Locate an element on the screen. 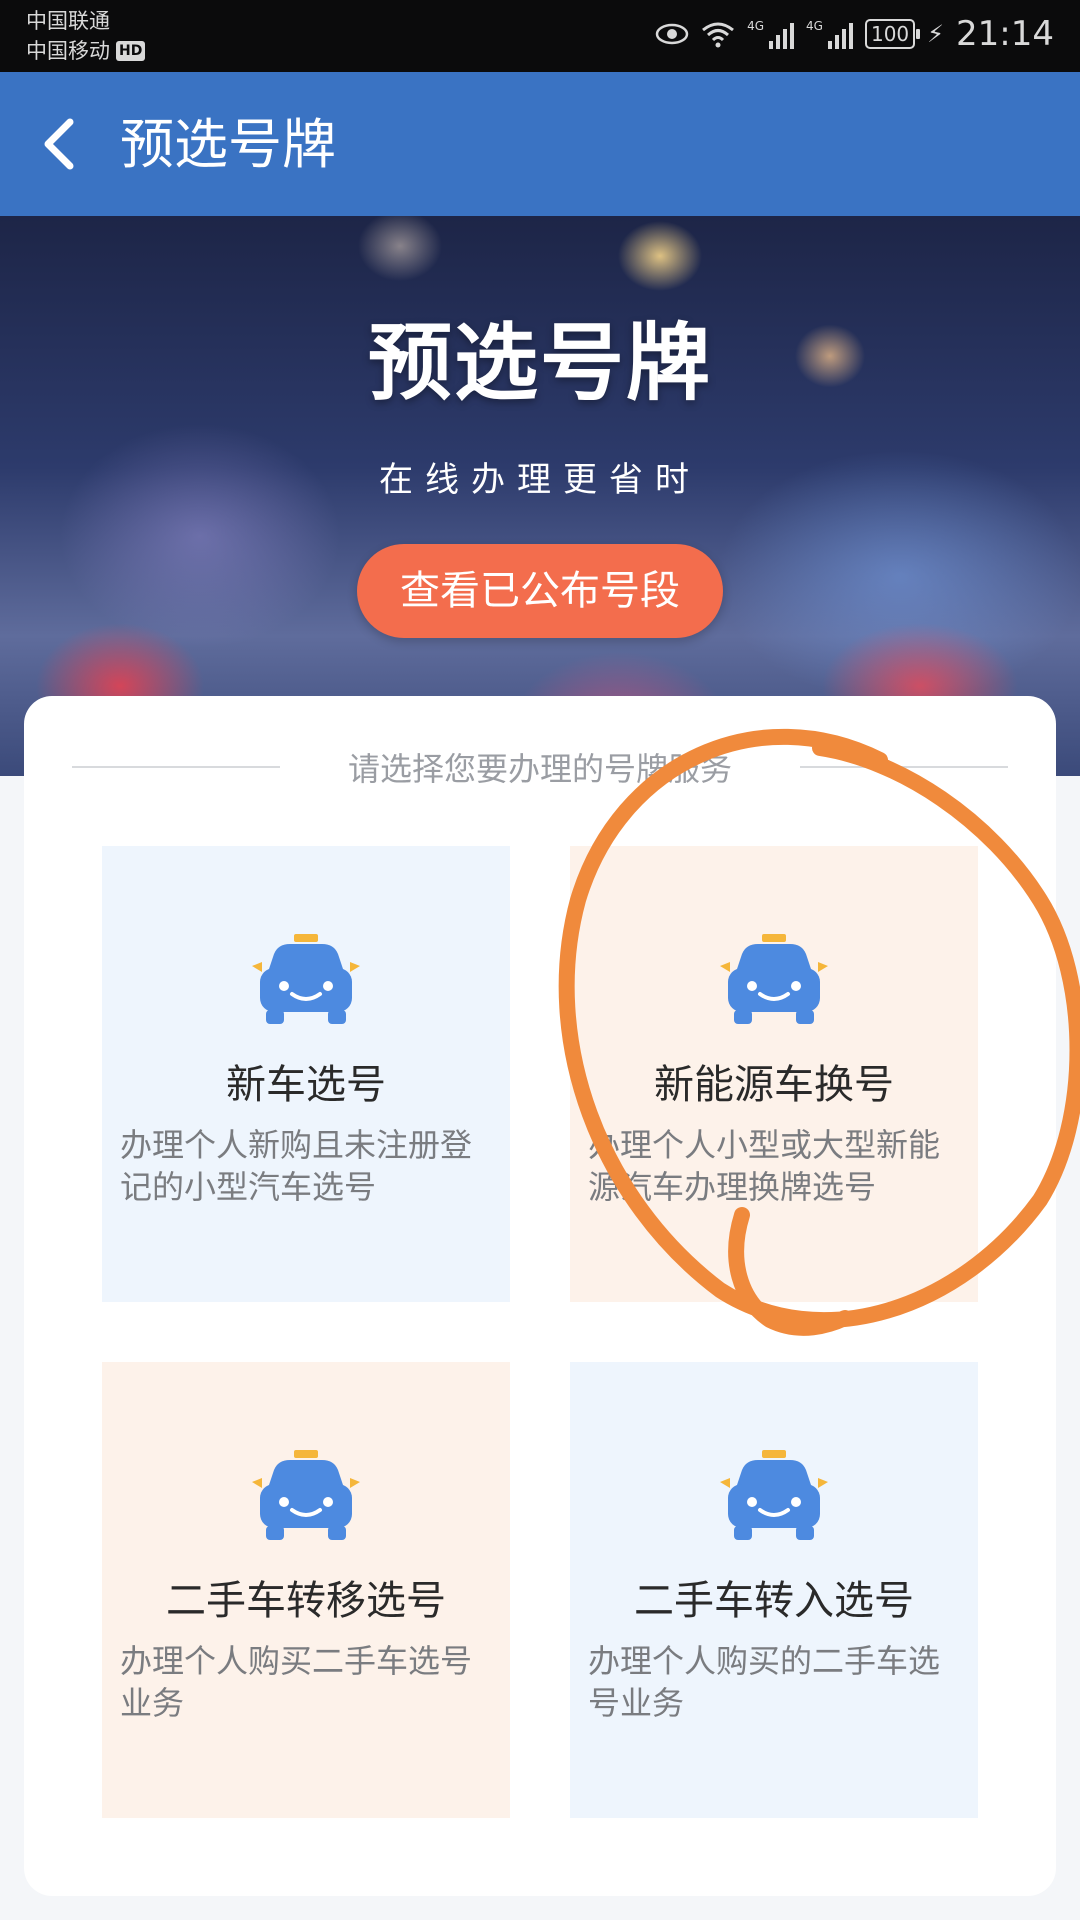  hero-subtitle: 在线办理更省时 is located at coordinates (540, 480).